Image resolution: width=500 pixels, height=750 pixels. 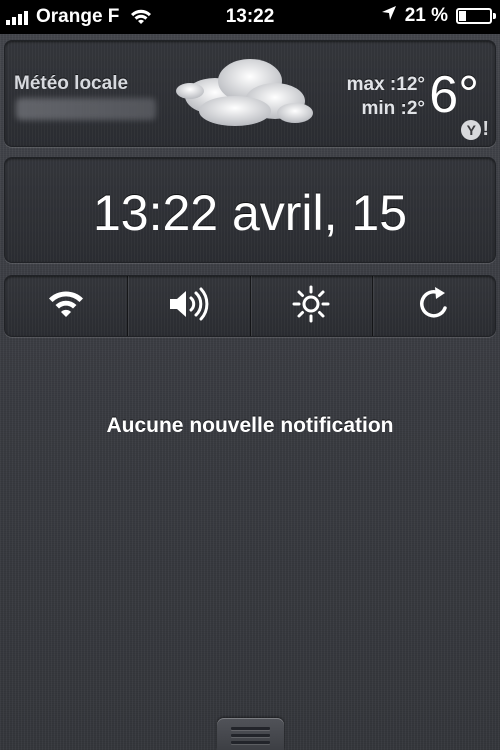 I want to click on wifi-icon, so click(x=66, y=306).